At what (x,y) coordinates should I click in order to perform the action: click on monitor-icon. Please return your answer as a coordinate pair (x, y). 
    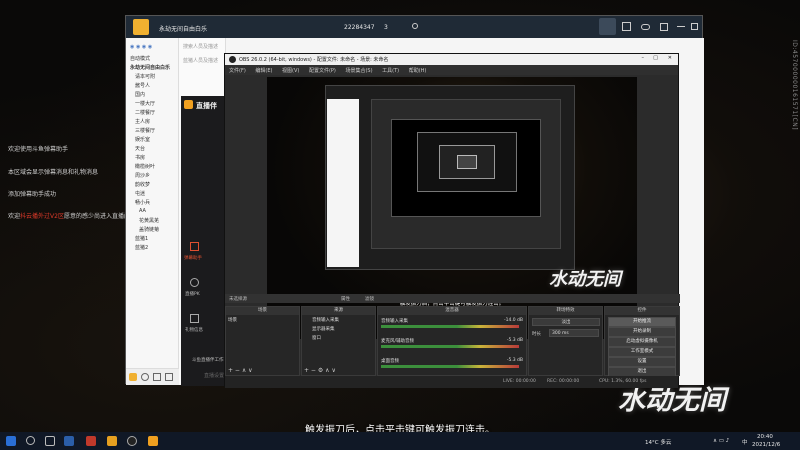
    Looking at the image, I should click on (626, 26).